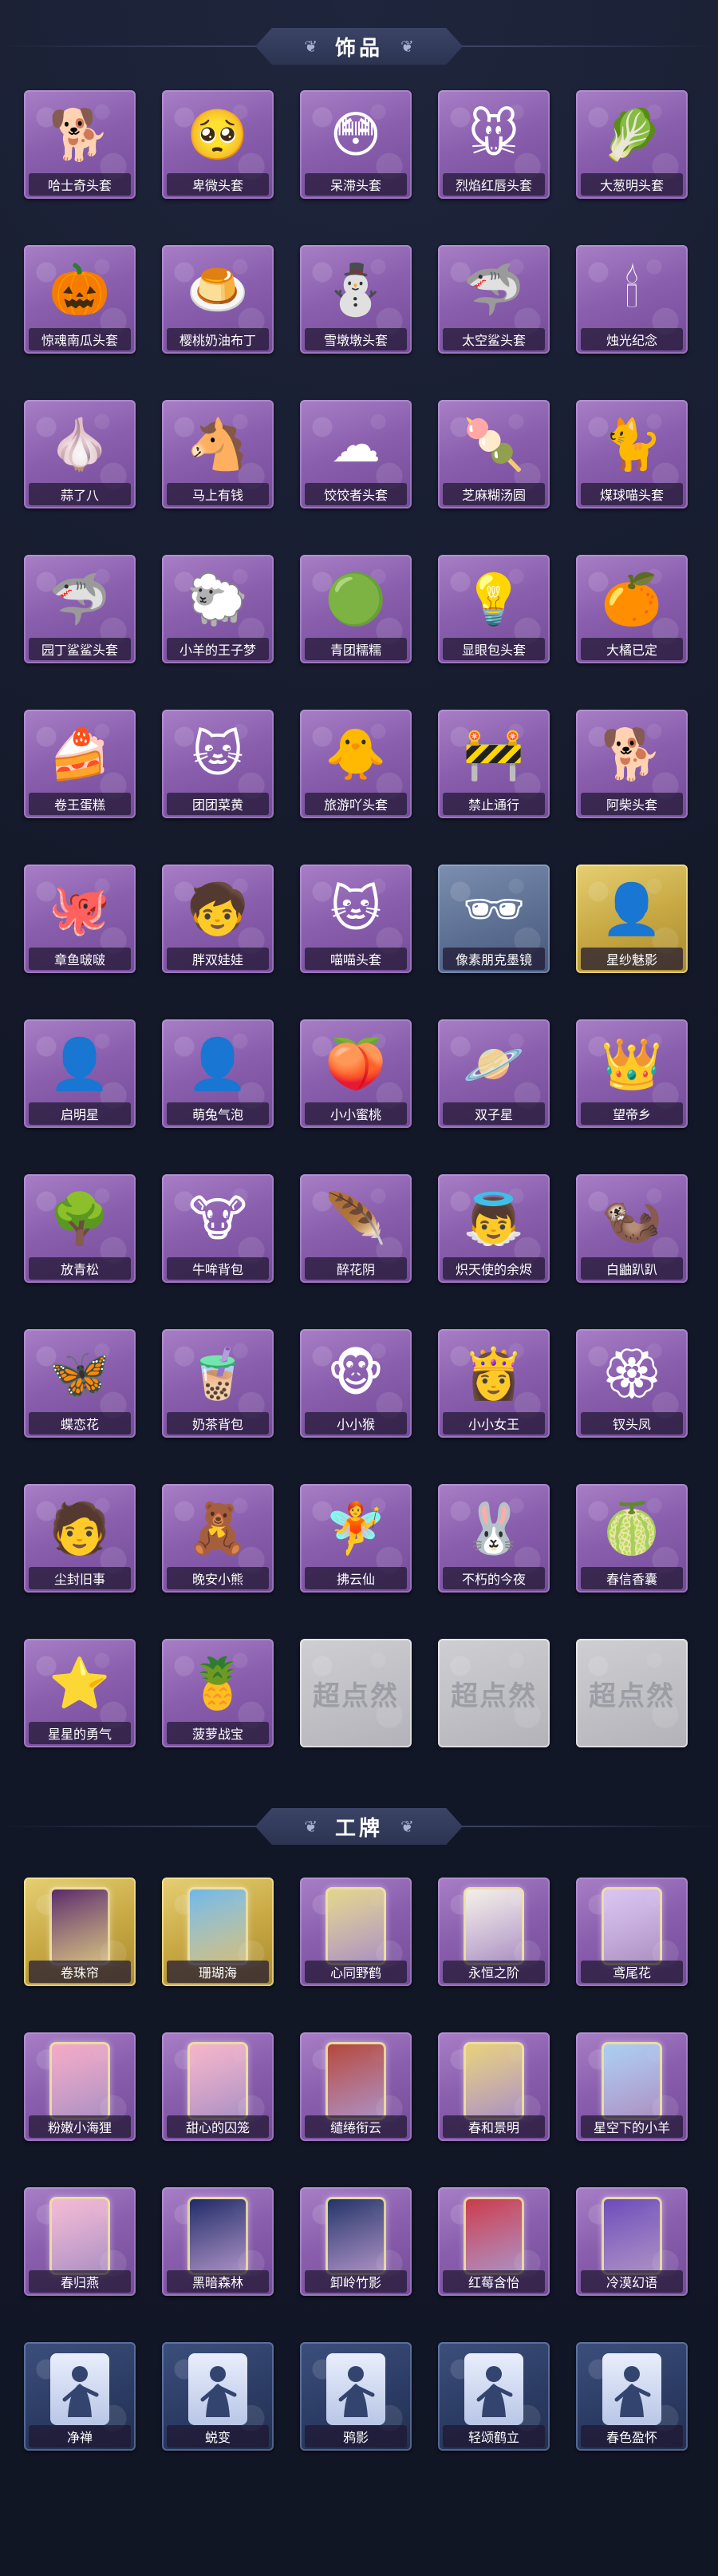 The image size is (718, 2576). Describe the element at coordinates (632, 919) in the screenshot. I see `accessory-card: 👤 星纱魅影` at that location.